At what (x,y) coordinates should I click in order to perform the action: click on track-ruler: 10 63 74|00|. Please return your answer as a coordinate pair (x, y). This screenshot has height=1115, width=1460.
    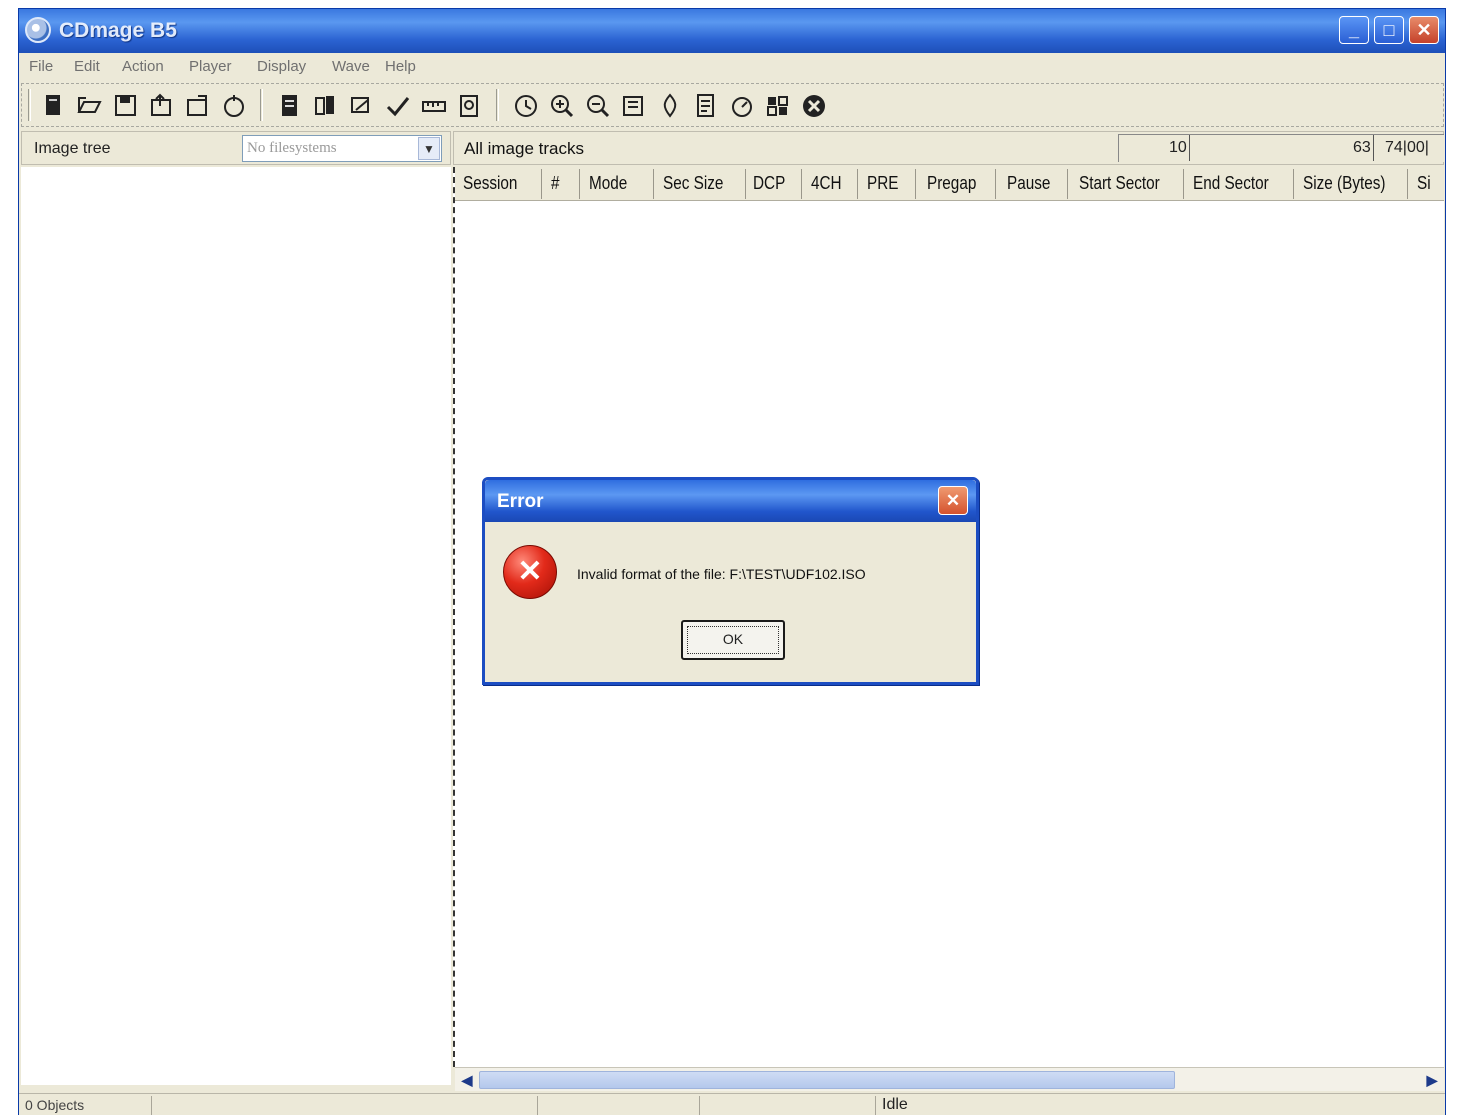
    Looking at the image, I should click on (1281, 148).